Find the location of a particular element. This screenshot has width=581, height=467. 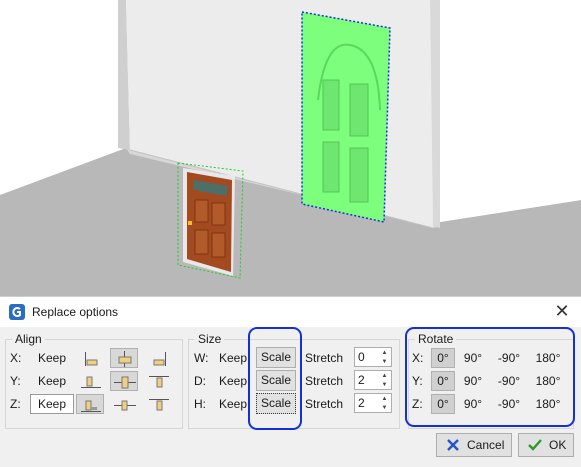

align-y-max-icon is located at coordinates (158, 381).